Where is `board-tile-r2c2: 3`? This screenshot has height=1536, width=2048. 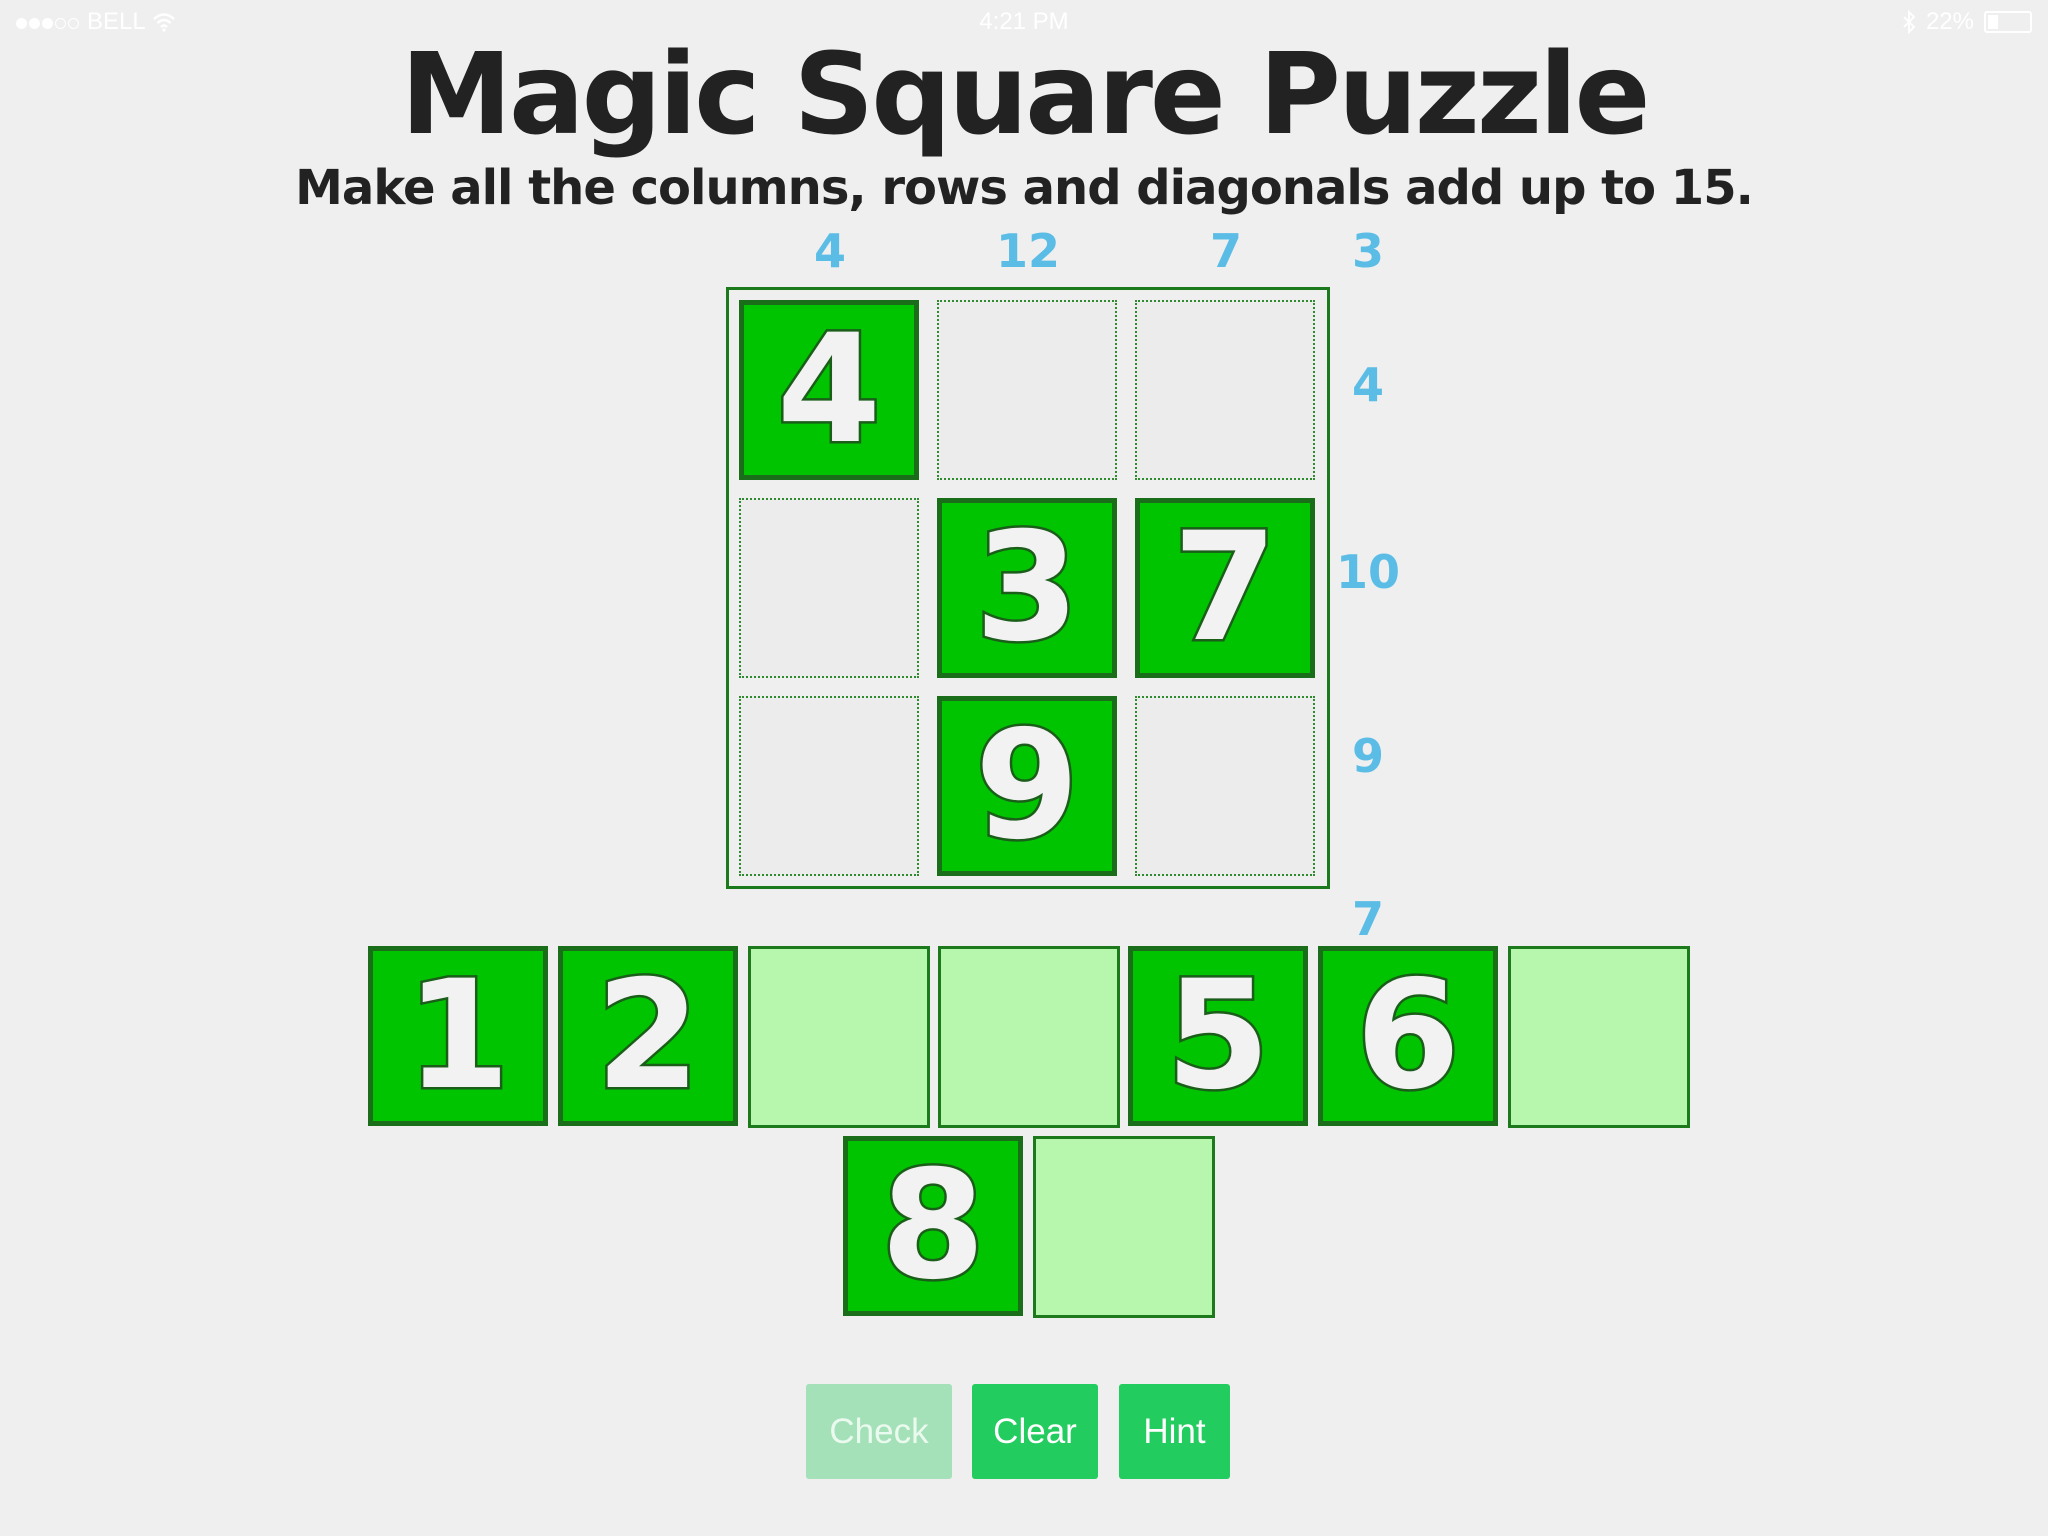
board-tile-r2c2: 3 is located at coordinates (1027, 588).